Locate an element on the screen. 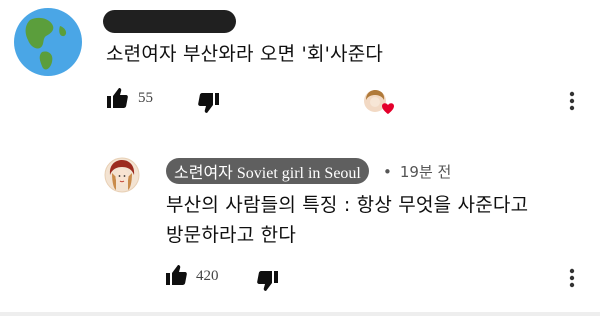 This screenshot has height=316, width=600. channel-avatar-icon is located at coordinates (122, 175).